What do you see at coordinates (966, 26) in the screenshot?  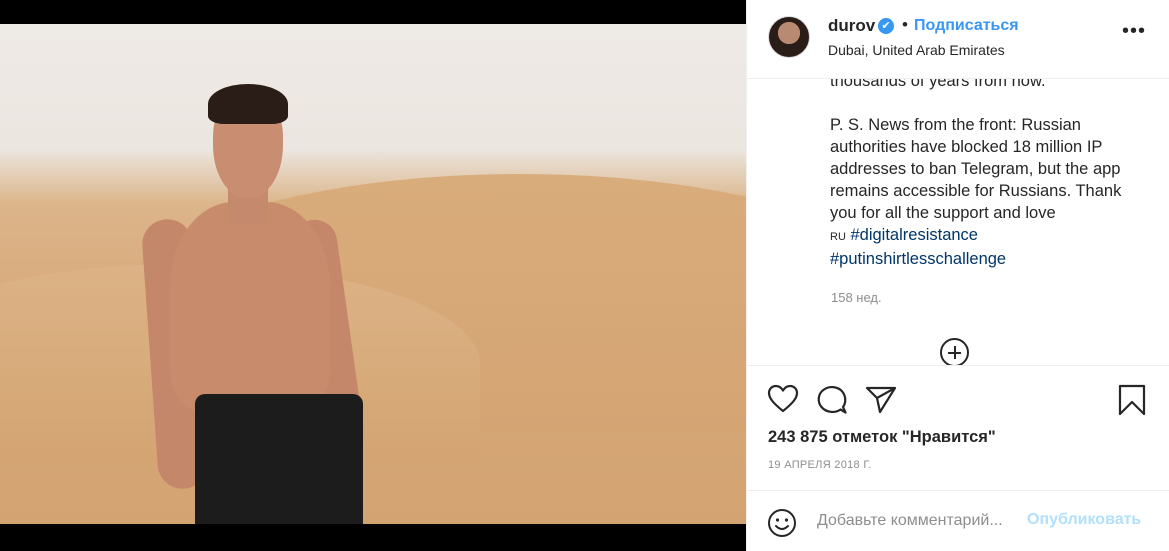 I see `follow-button: Подписаться` at bounding box center [966, 26].